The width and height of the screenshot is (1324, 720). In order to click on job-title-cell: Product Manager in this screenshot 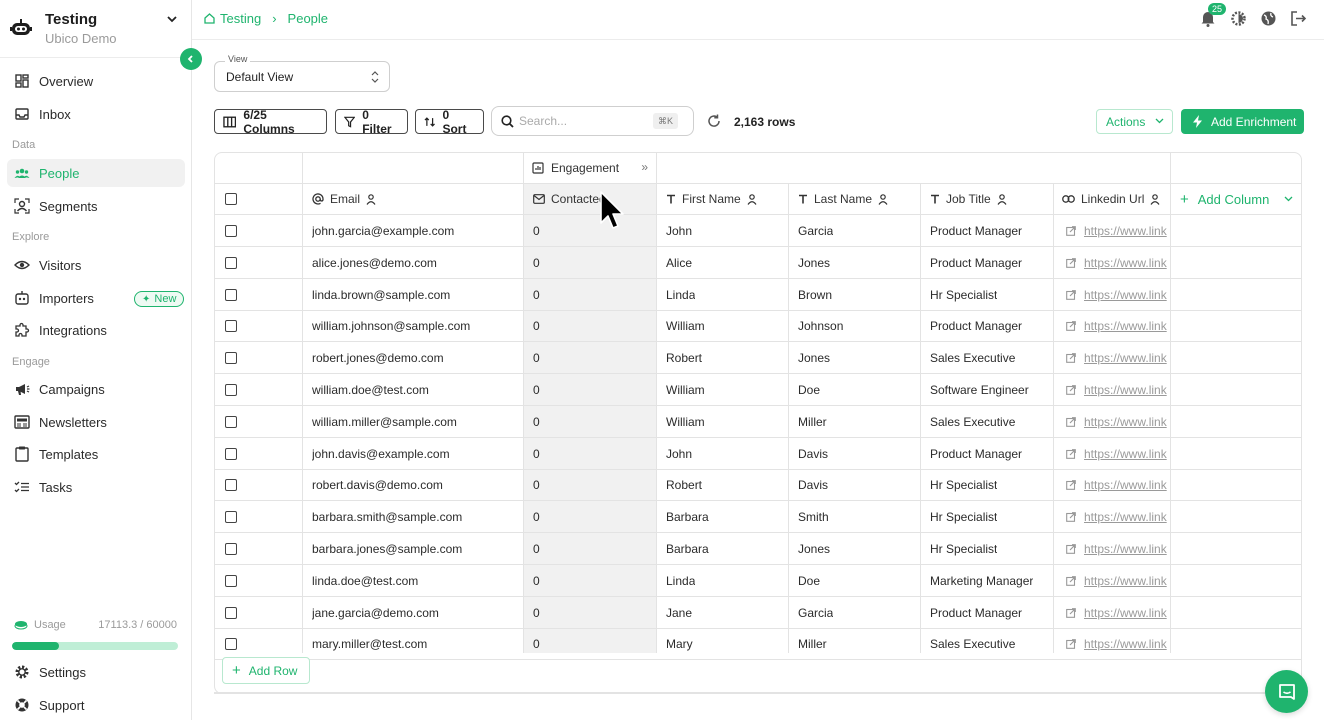, I will do `click(976, 326)`.